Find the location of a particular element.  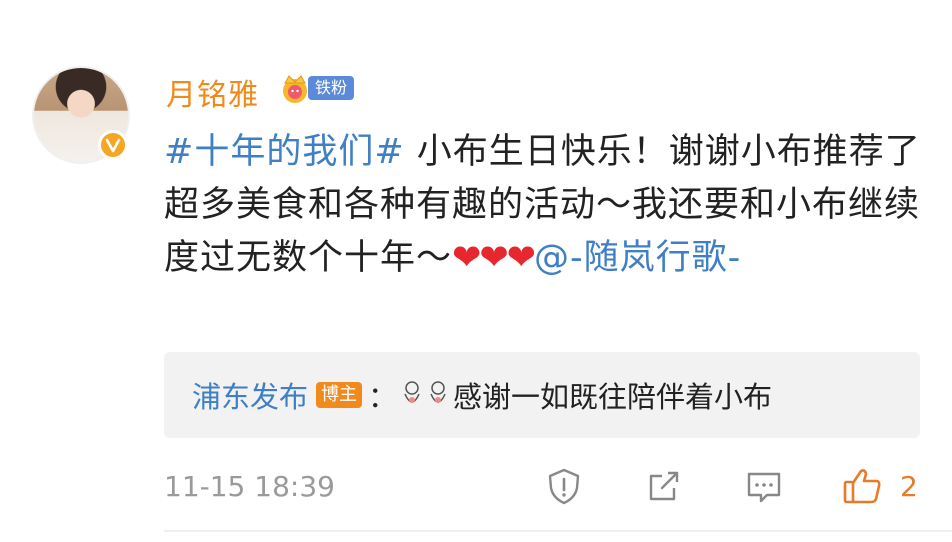

reply-text: 感谢一如既往陪伴着小布 is located at coordinates (613, 397).